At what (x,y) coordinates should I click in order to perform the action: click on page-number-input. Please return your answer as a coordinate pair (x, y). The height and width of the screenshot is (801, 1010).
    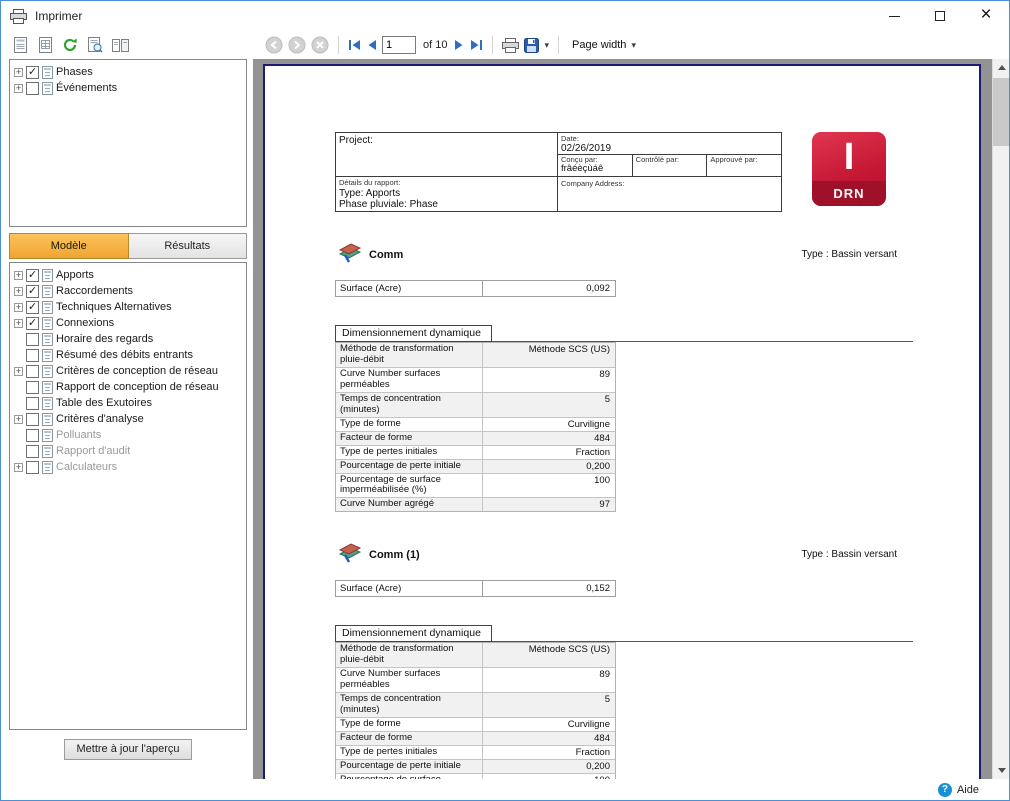
    Looking at the image, I should click on (399, 45).